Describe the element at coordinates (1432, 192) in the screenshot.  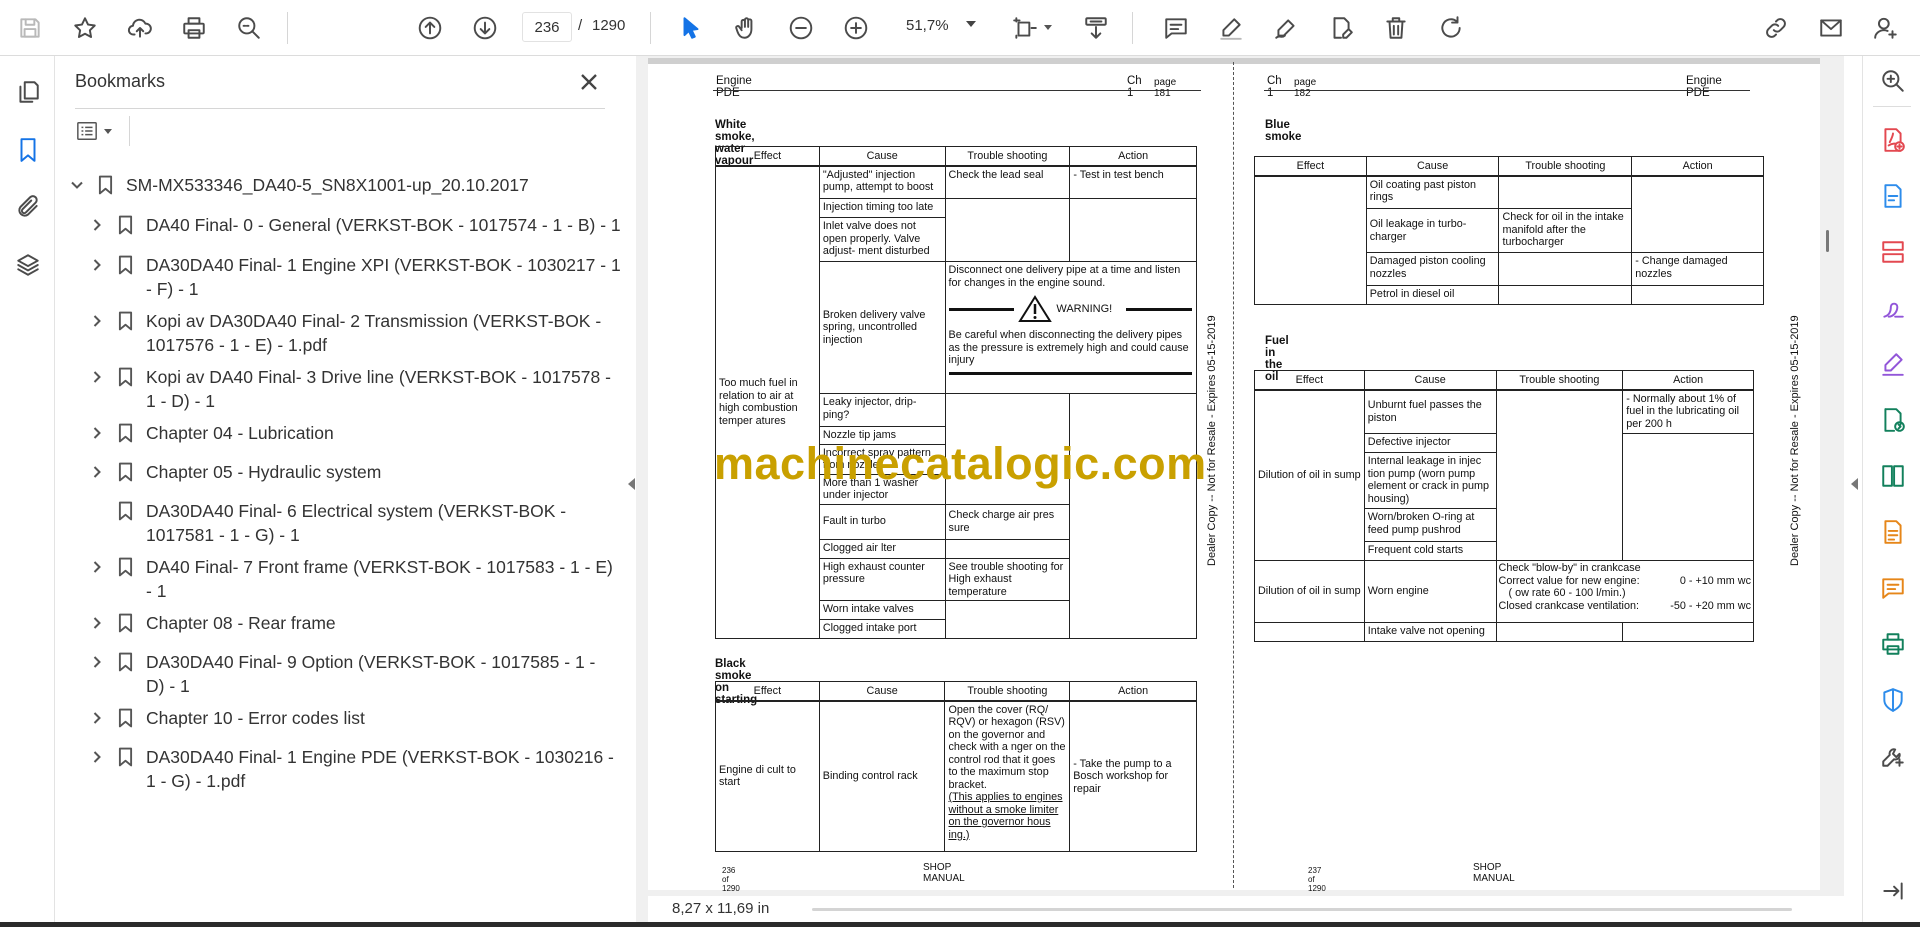
I see `cause-cell: Oil coating past piston rings` at that location.